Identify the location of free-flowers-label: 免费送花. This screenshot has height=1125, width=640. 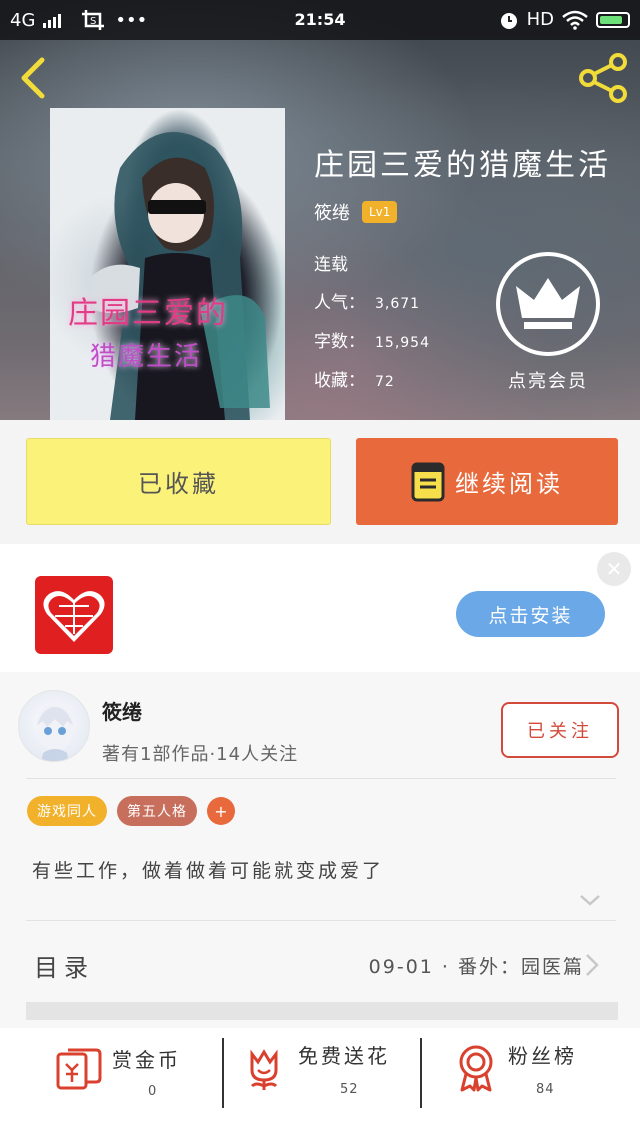
(344, 1056).